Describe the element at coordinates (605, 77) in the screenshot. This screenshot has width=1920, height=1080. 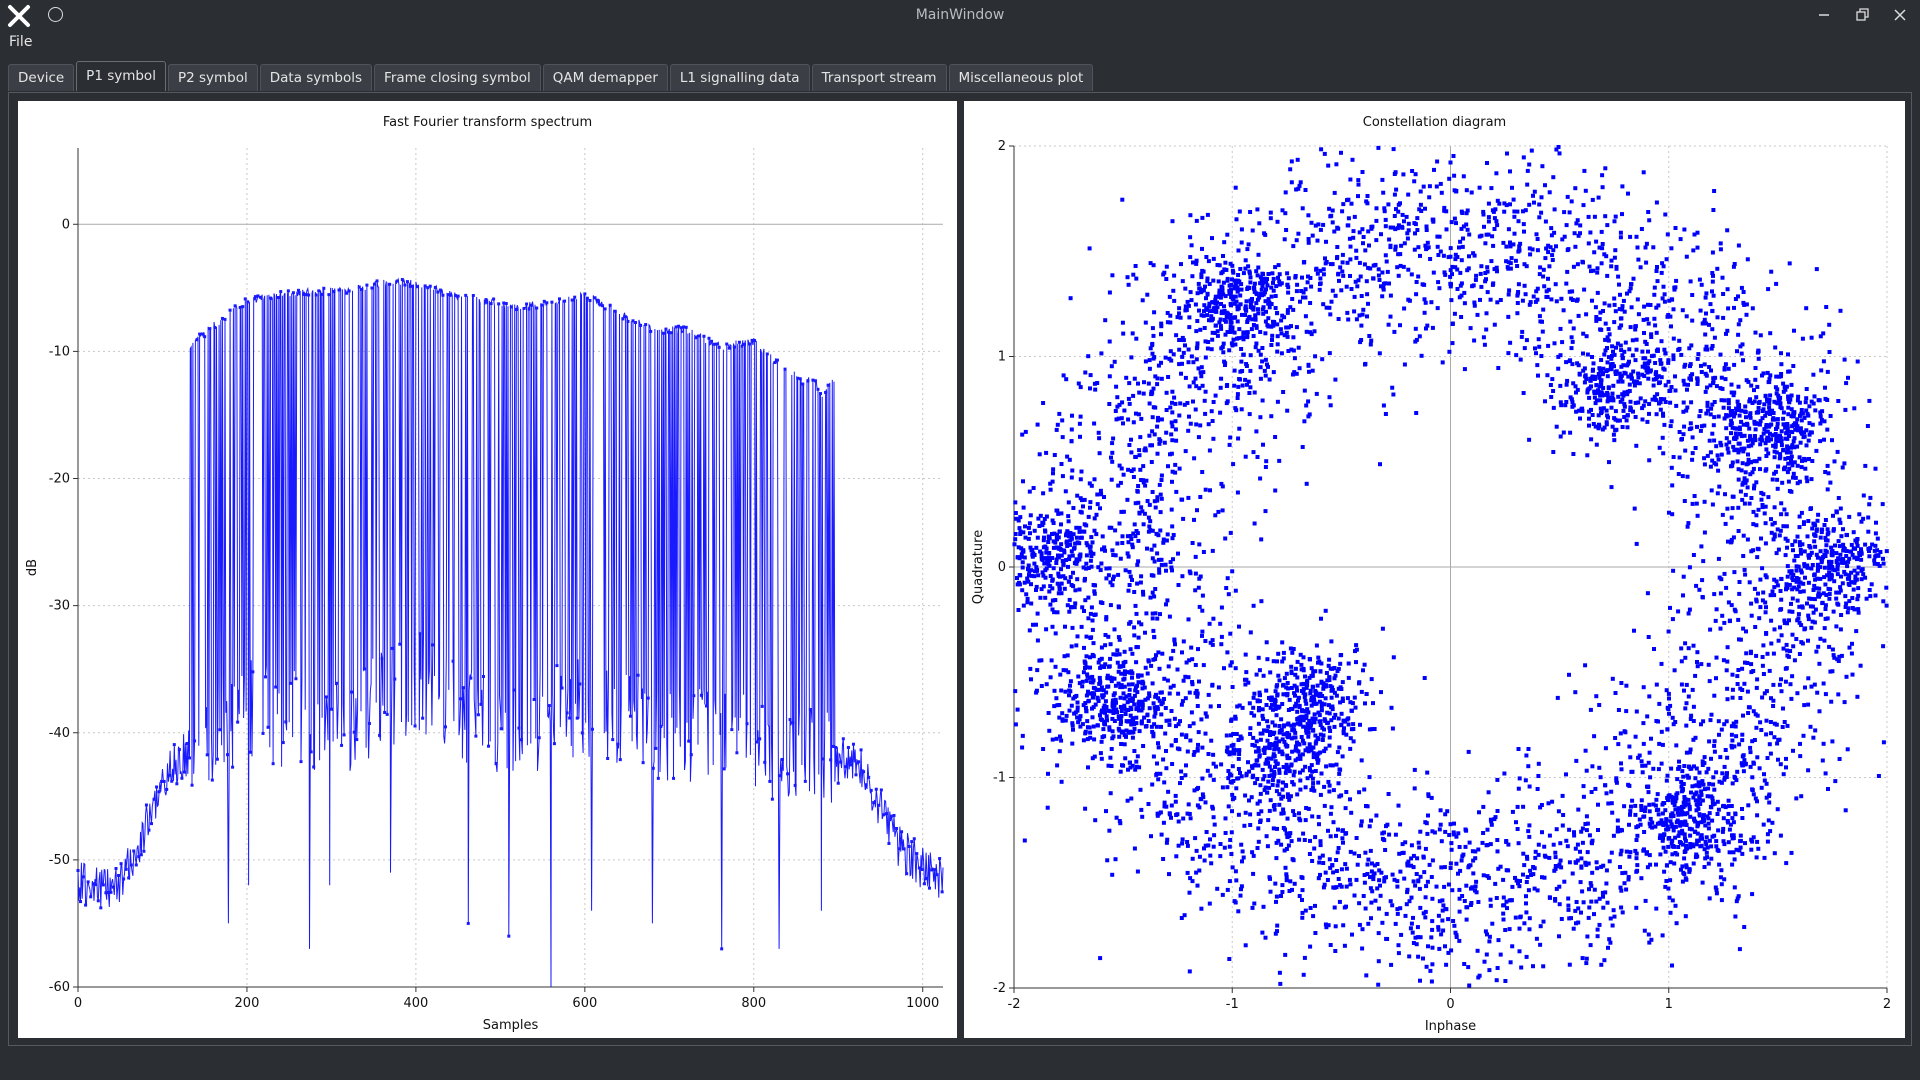
I see `tab-qam-demapper: QAM demapper` at that location.